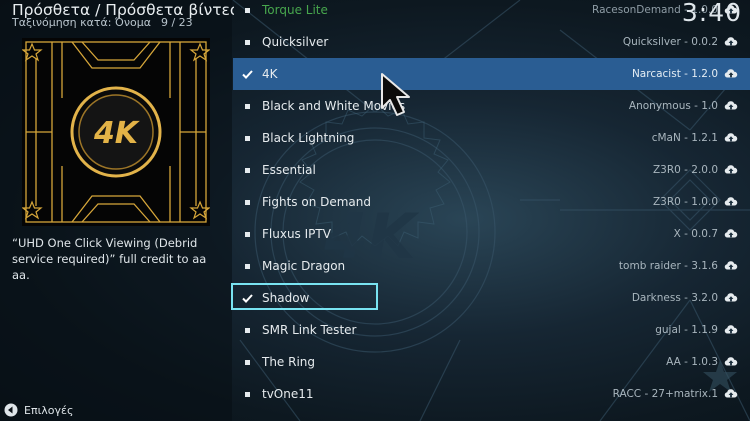 This screenshot has height=421, width=750. I want to click on addon-author-version: Quicksilver - 0.0.2, so click(670, 42).